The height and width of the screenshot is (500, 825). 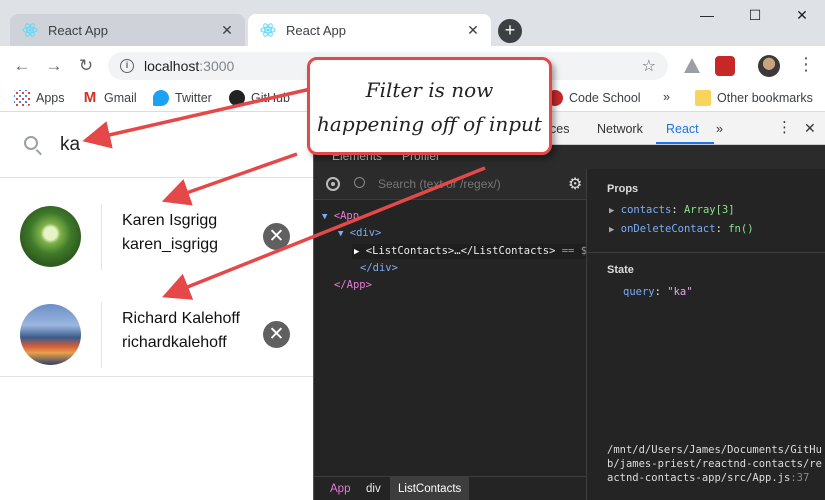 I want to click on settings-gear-icon: ⚙, so click(x=575, y=184).